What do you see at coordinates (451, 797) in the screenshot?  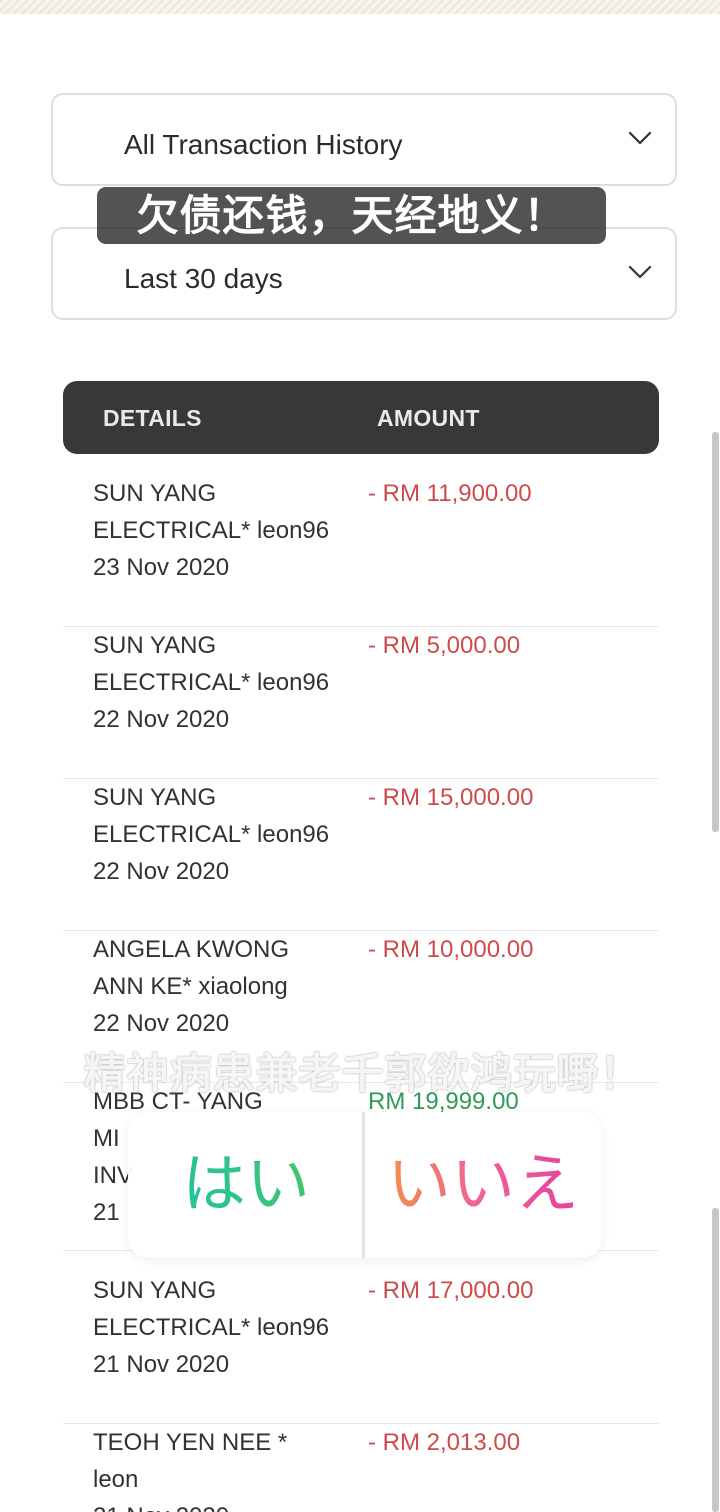 I see `transaction-amount: - RM 15,000.00` at bounding box center [451, 797].